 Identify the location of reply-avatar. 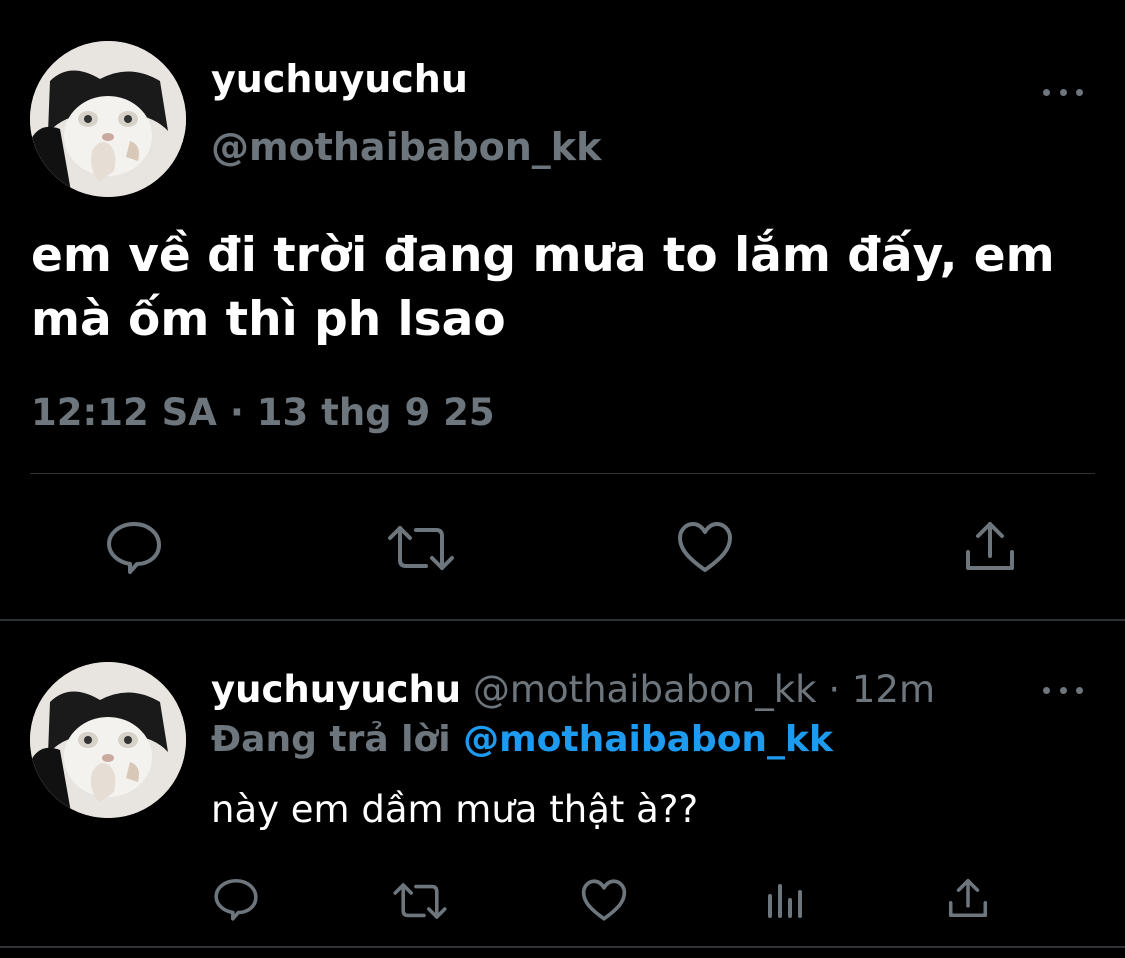
(108, 740).